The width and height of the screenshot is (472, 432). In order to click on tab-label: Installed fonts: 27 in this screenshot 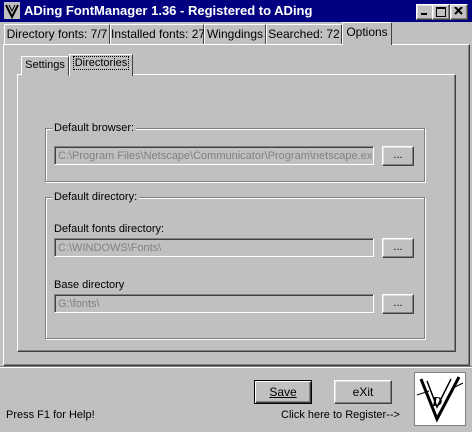, I will do `click(158, 34)`.